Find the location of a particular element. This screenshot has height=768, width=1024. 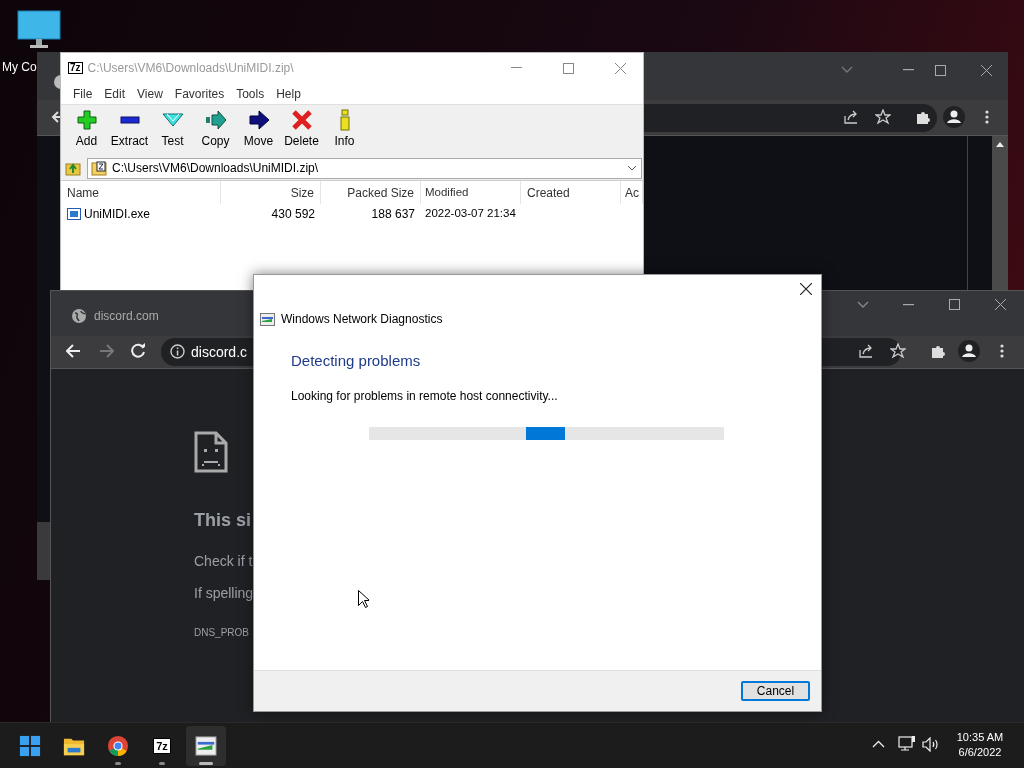

chevron-up-icon is located at coordinates (878, 744).